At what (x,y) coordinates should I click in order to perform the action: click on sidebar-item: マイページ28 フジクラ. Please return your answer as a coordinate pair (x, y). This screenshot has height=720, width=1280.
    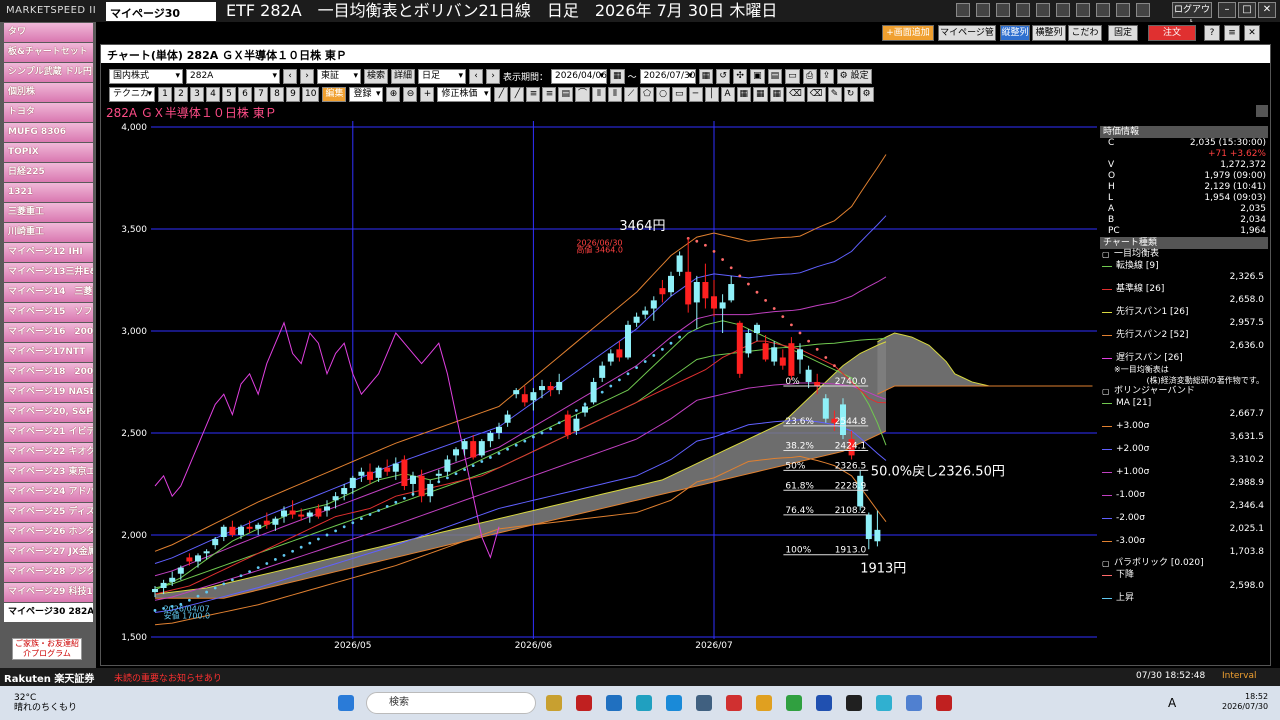
    Looking at the image, I should click on (48, 572).